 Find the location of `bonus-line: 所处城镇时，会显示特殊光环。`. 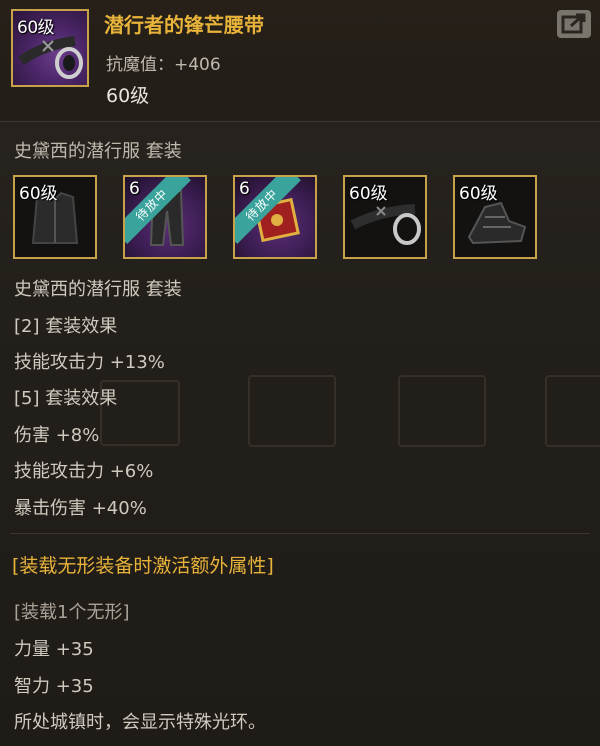

bonus-line: 所处城镇时，会显示特殊光环。 is located at coordinates (140, 722).